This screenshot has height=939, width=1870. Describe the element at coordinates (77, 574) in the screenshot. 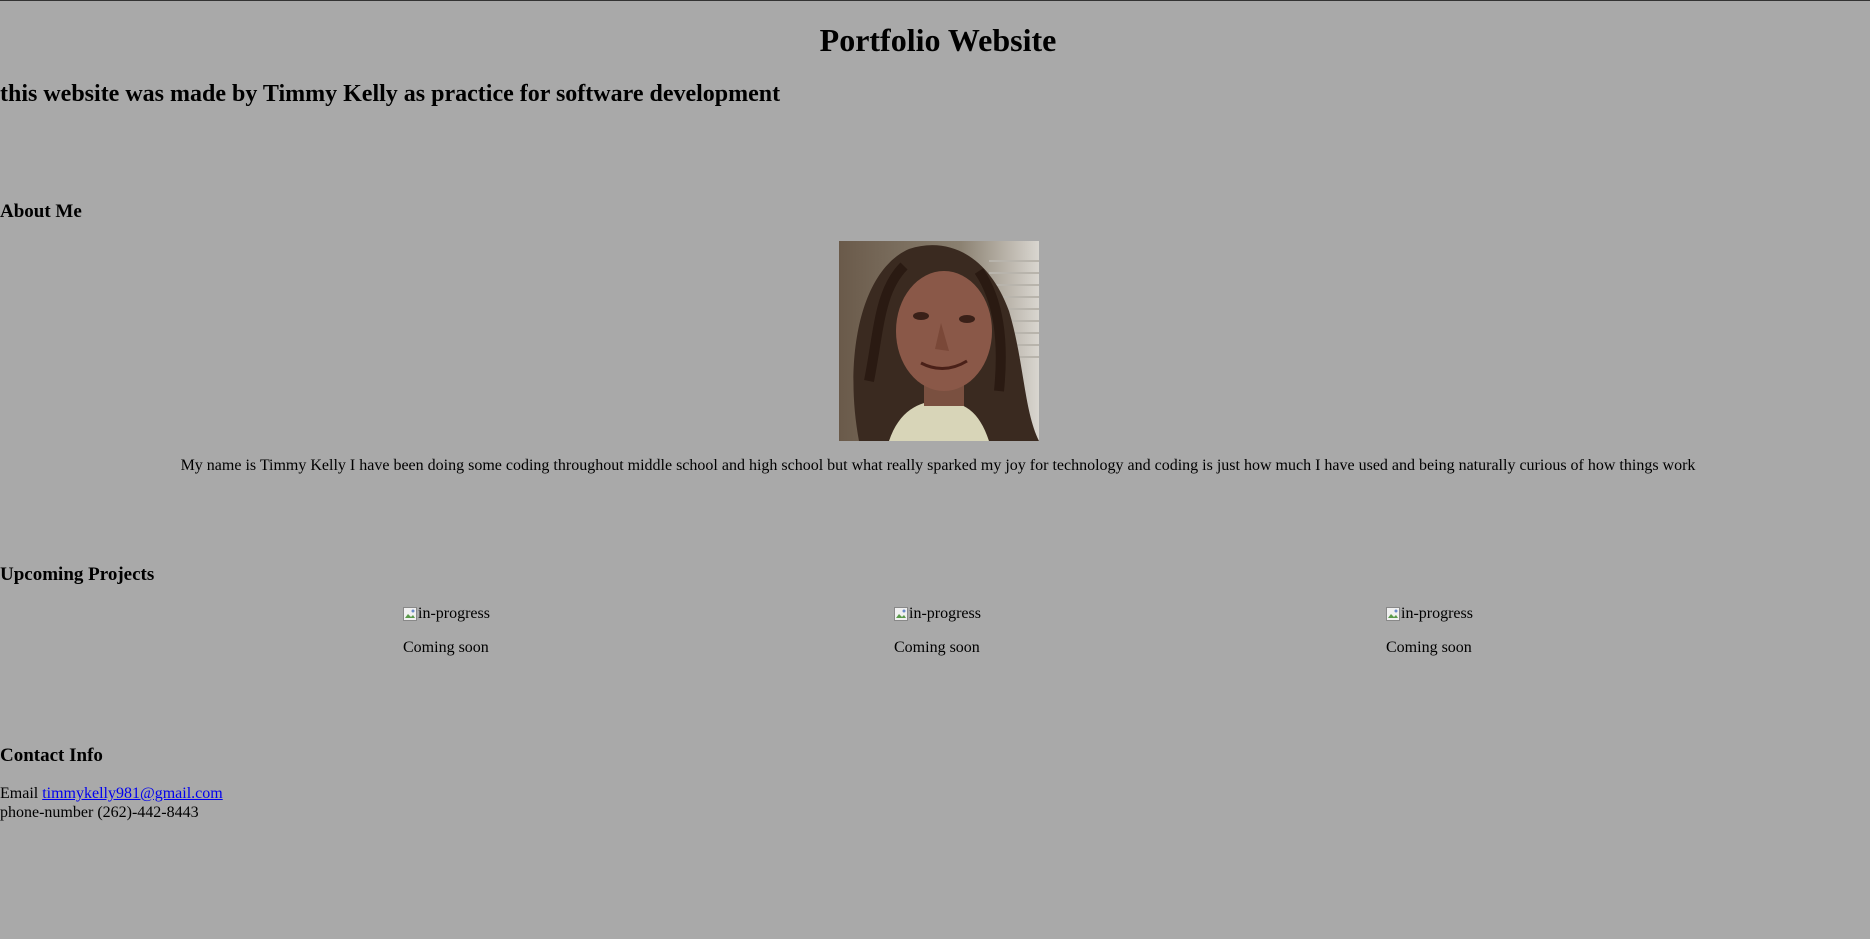

I see `projects-heading: Upcoming Projects` at that location.